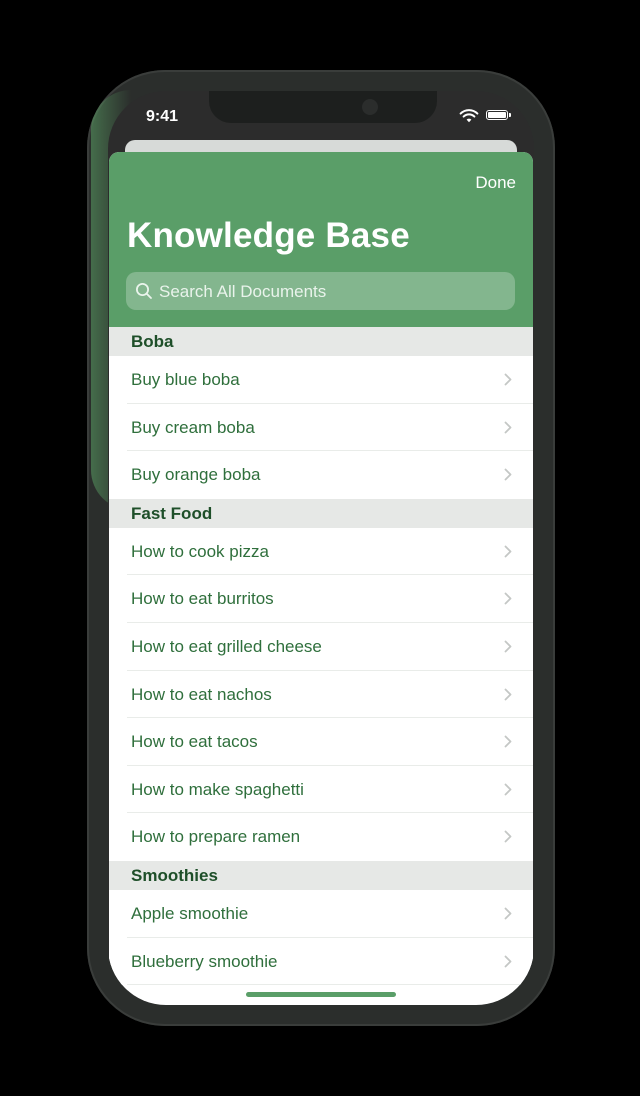 The width and height of the screenshot is (640, 1096). Describe the element at coordinates (321, 961) in the screenshot. I see `list-item: Blueberry smoothie` at that location.